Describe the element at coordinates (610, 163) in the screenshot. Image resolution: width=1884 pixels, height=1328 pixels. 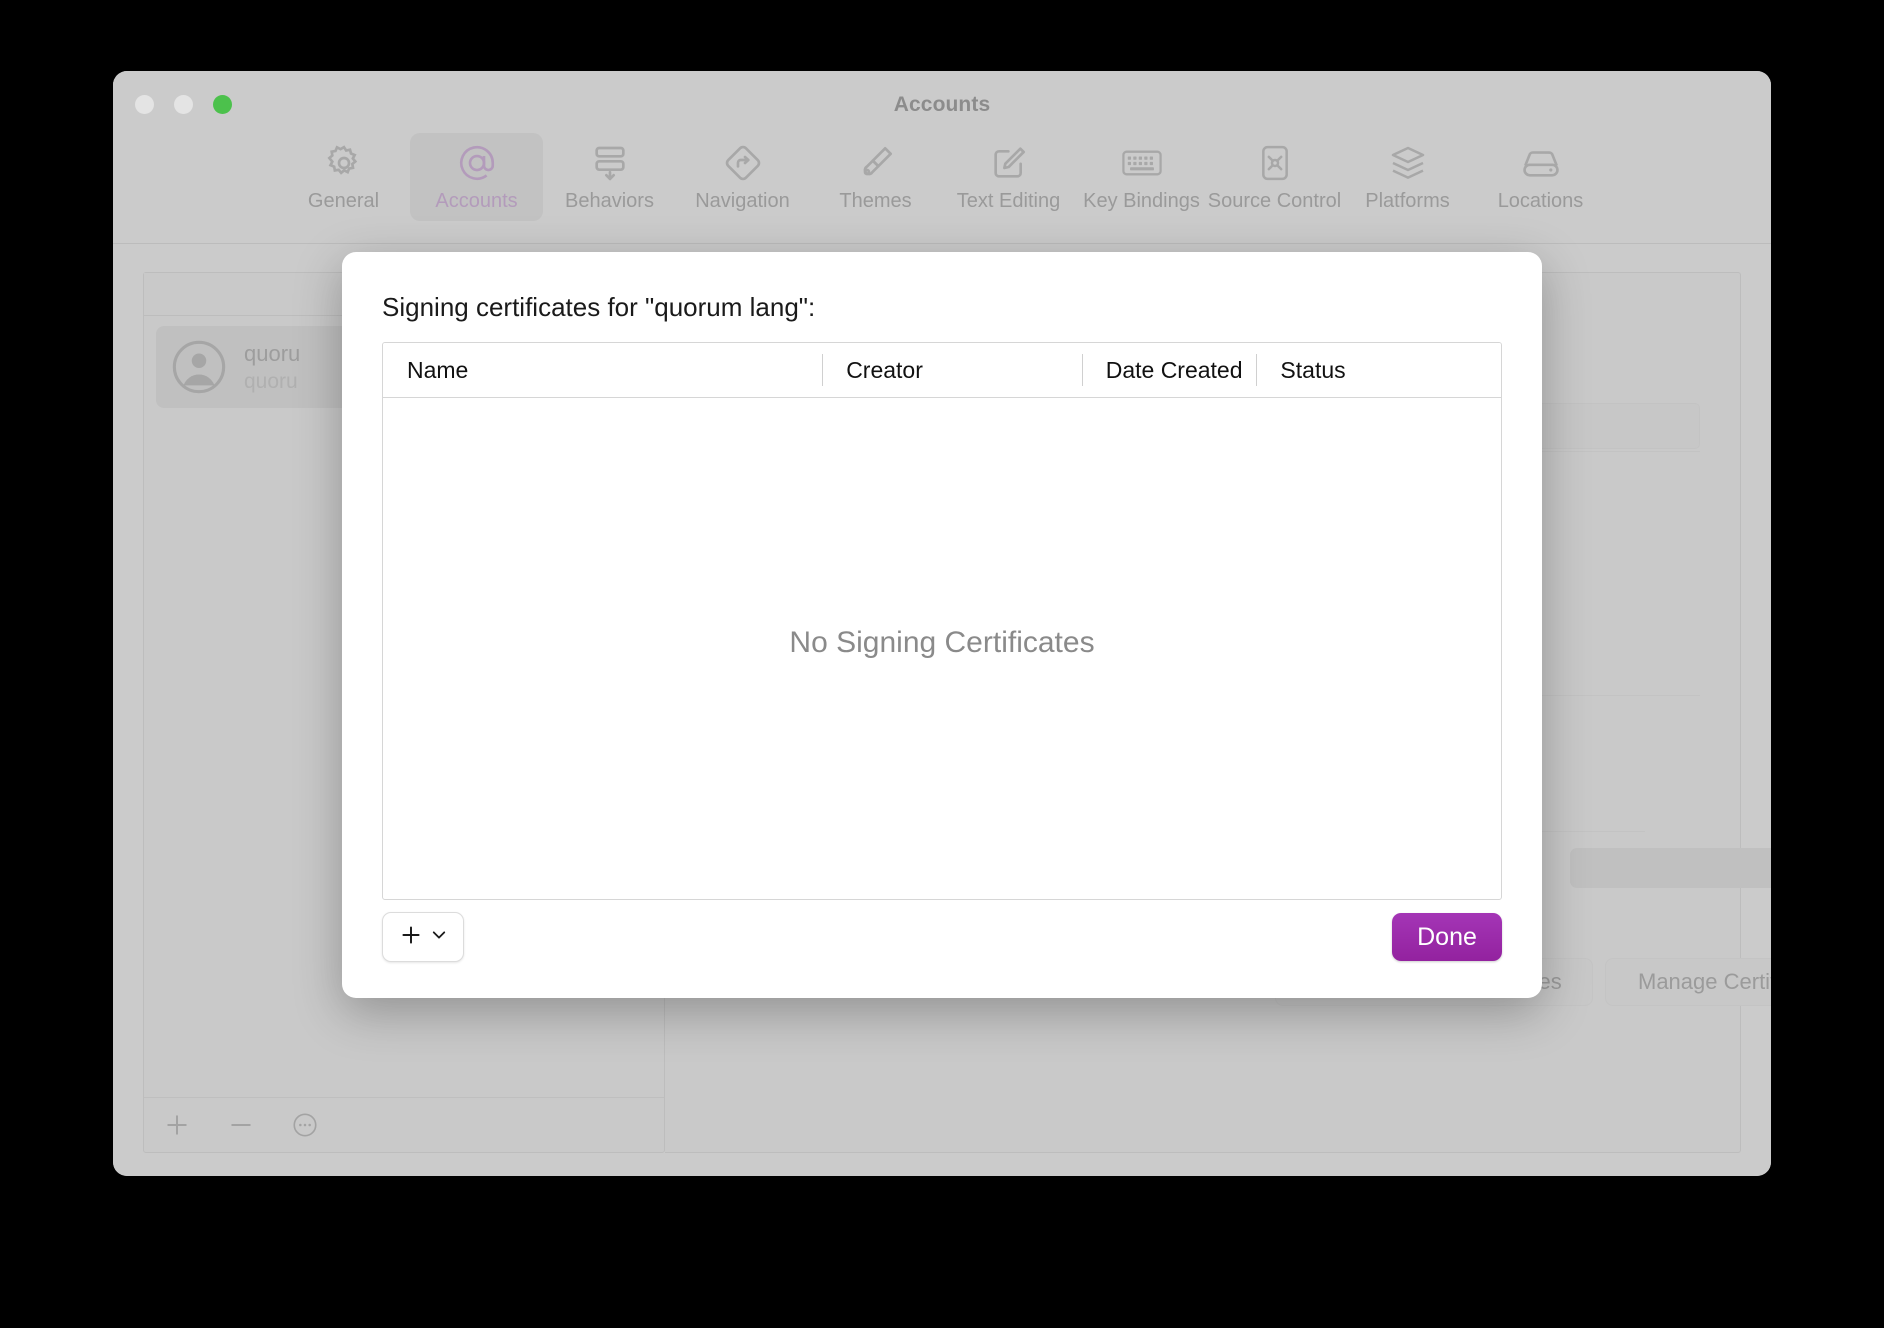
I see `behaviors-icon` at that location.